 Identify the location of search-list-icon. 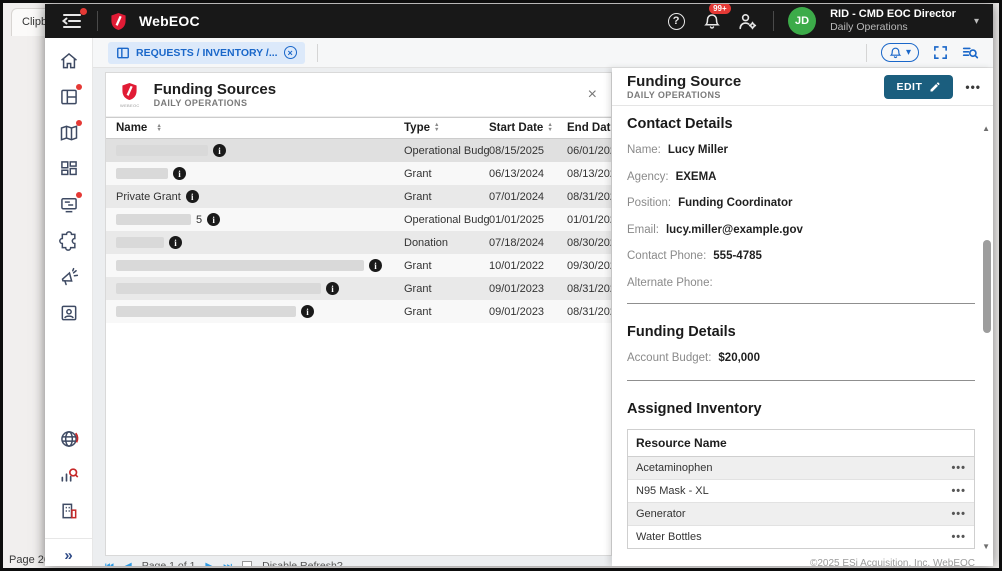
(970, 52).